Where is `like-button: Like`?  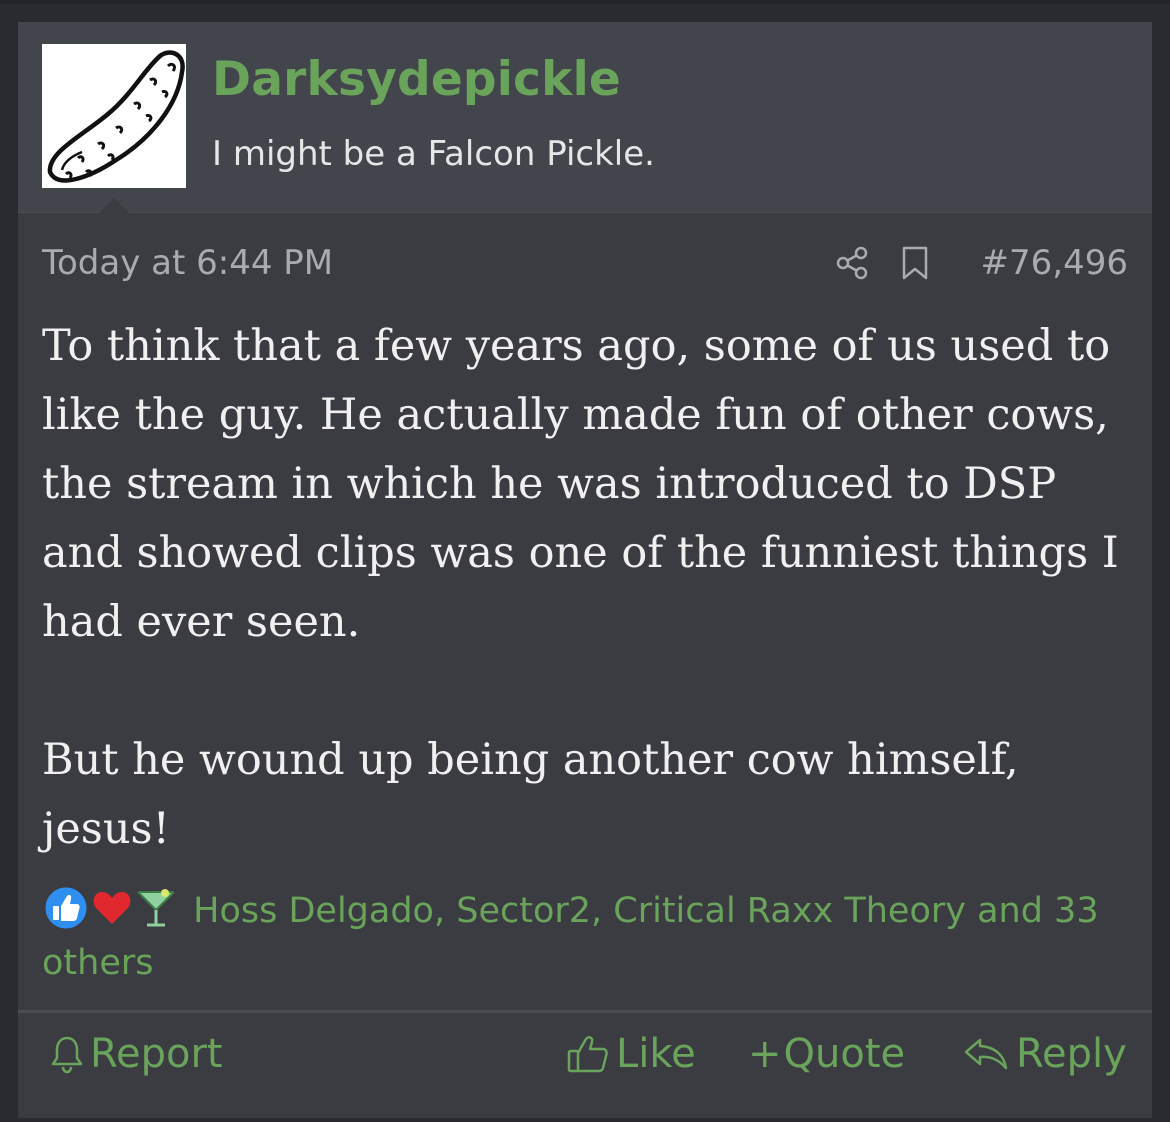
like-button: Like is located at coordinates (631, 1054).